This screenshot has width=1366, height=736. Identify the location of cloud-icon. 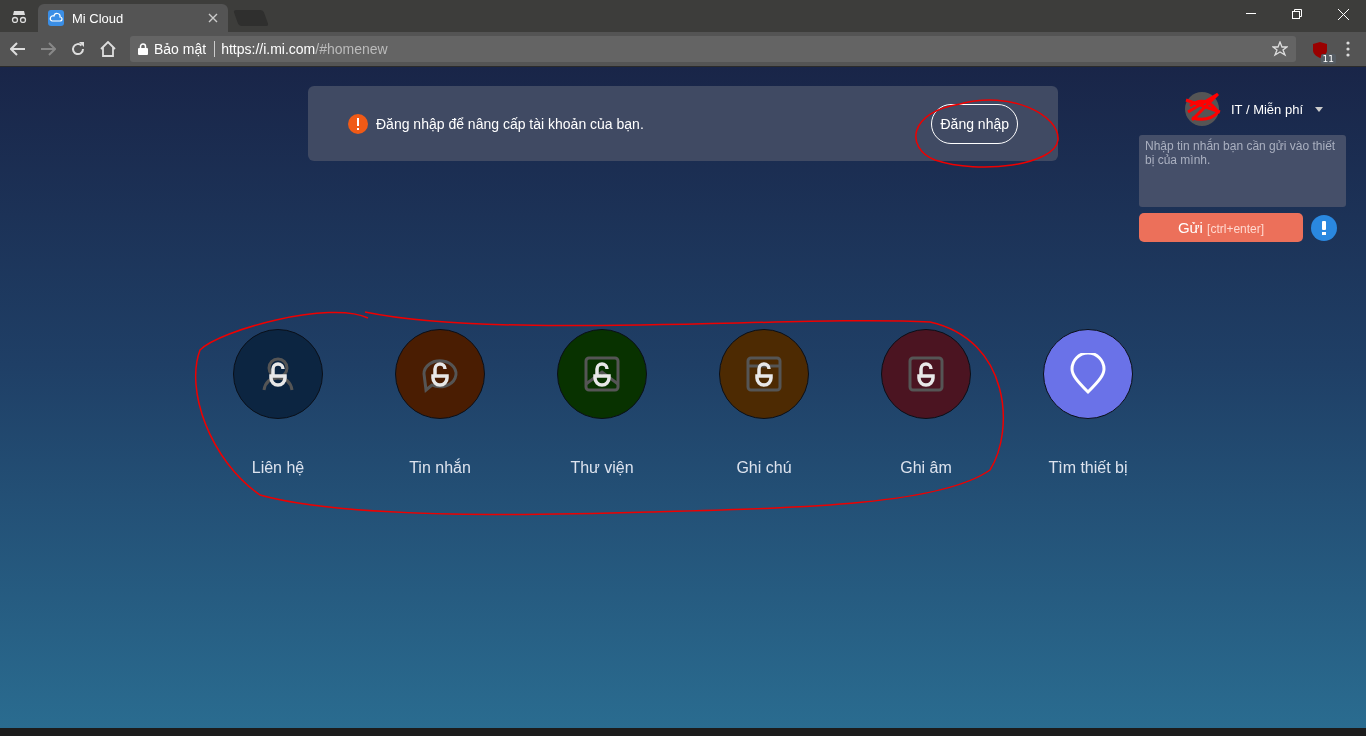
(56, 18).